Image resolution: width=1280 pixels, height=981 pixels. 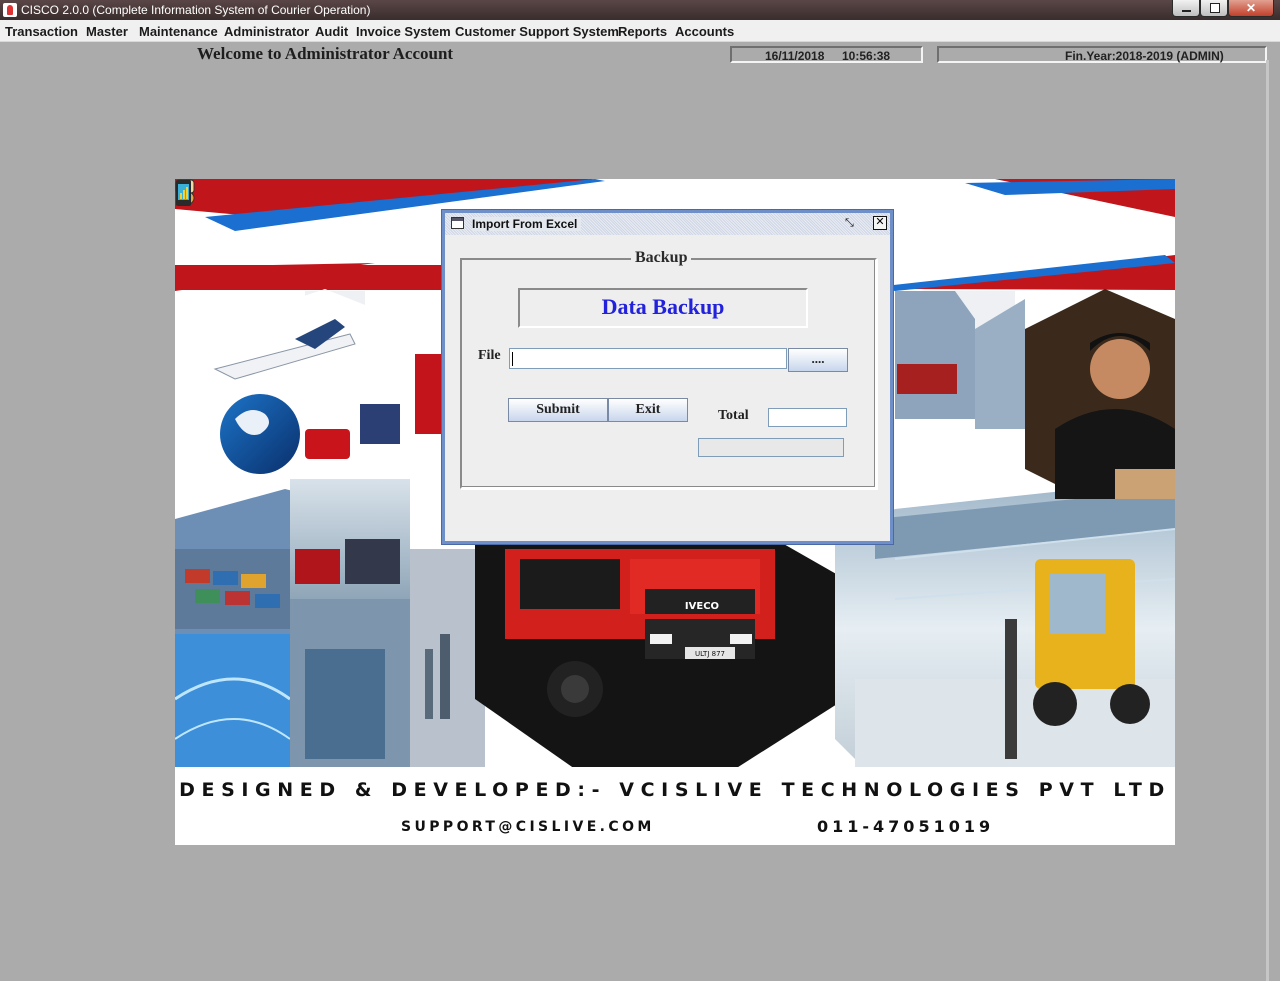 I want to click on group-title: Backup, so click(x=661, y=258).